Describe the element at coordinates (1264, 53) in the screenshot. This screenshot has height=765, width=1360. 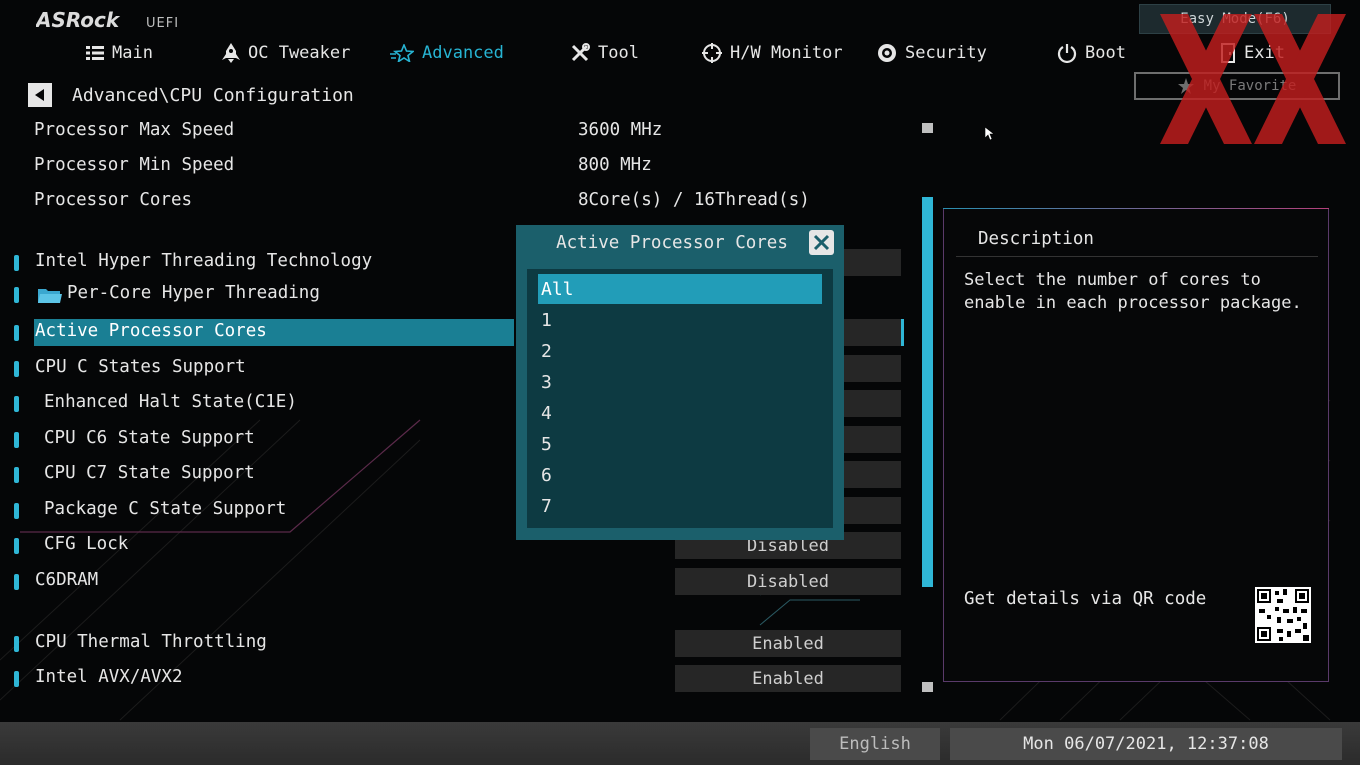
I see `tab-exit-label: Exit` at that location.